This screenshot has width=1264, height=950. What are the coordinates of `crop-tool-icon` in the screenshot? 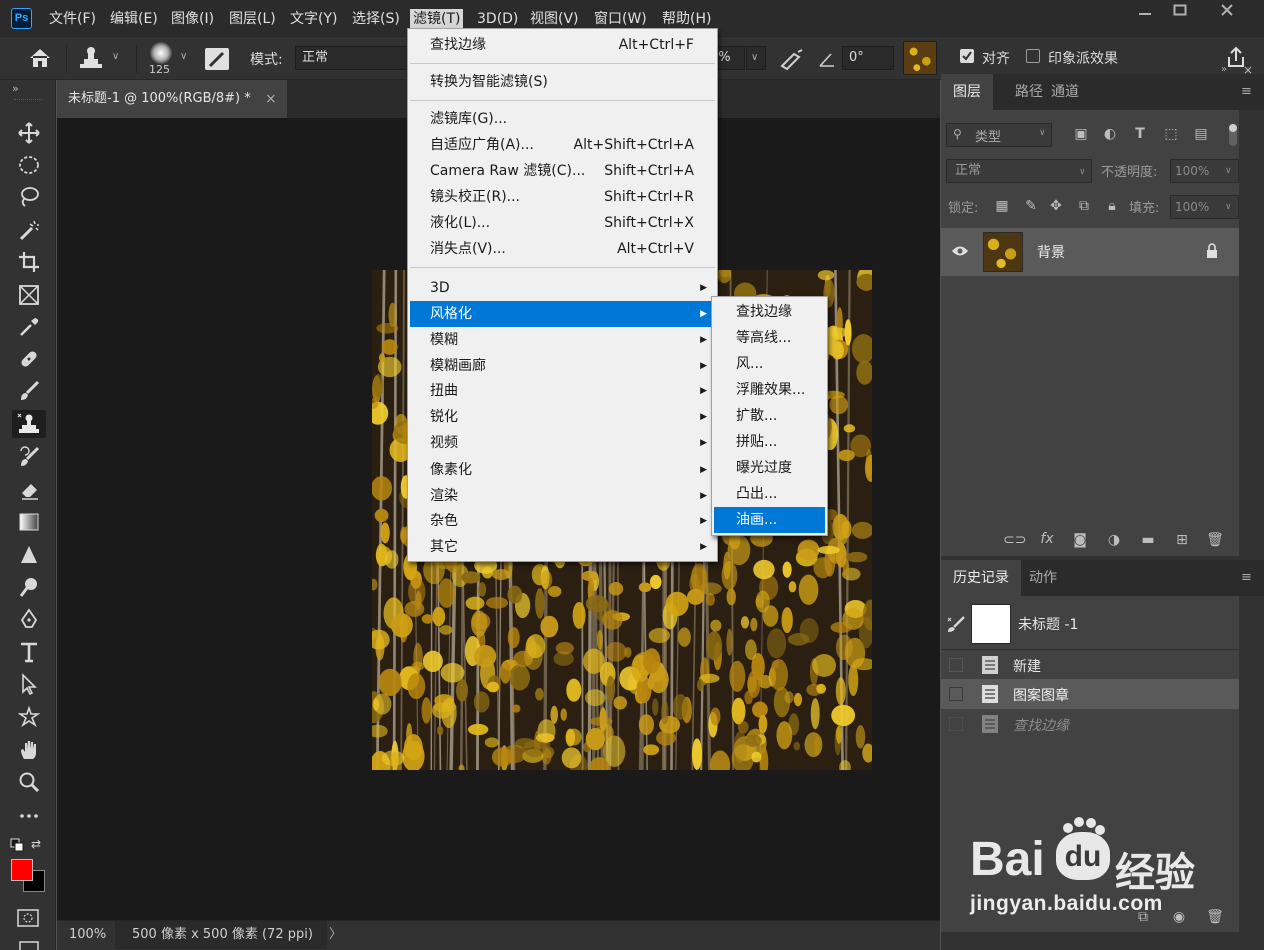 It's located at (29, 262).